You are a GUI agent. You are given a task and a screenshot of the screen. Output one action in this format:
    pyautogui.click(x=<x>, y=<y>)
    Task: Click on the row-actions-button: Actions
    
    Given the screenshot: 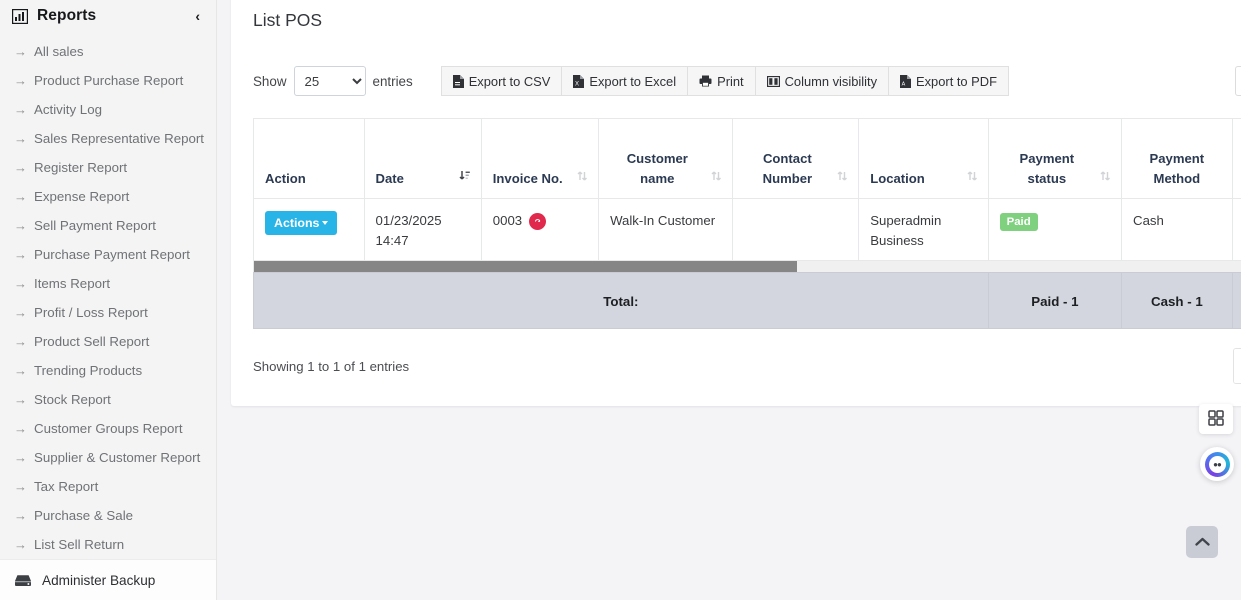 What is the action you would take?
    pyautogui.click(x=301, y=223)
    